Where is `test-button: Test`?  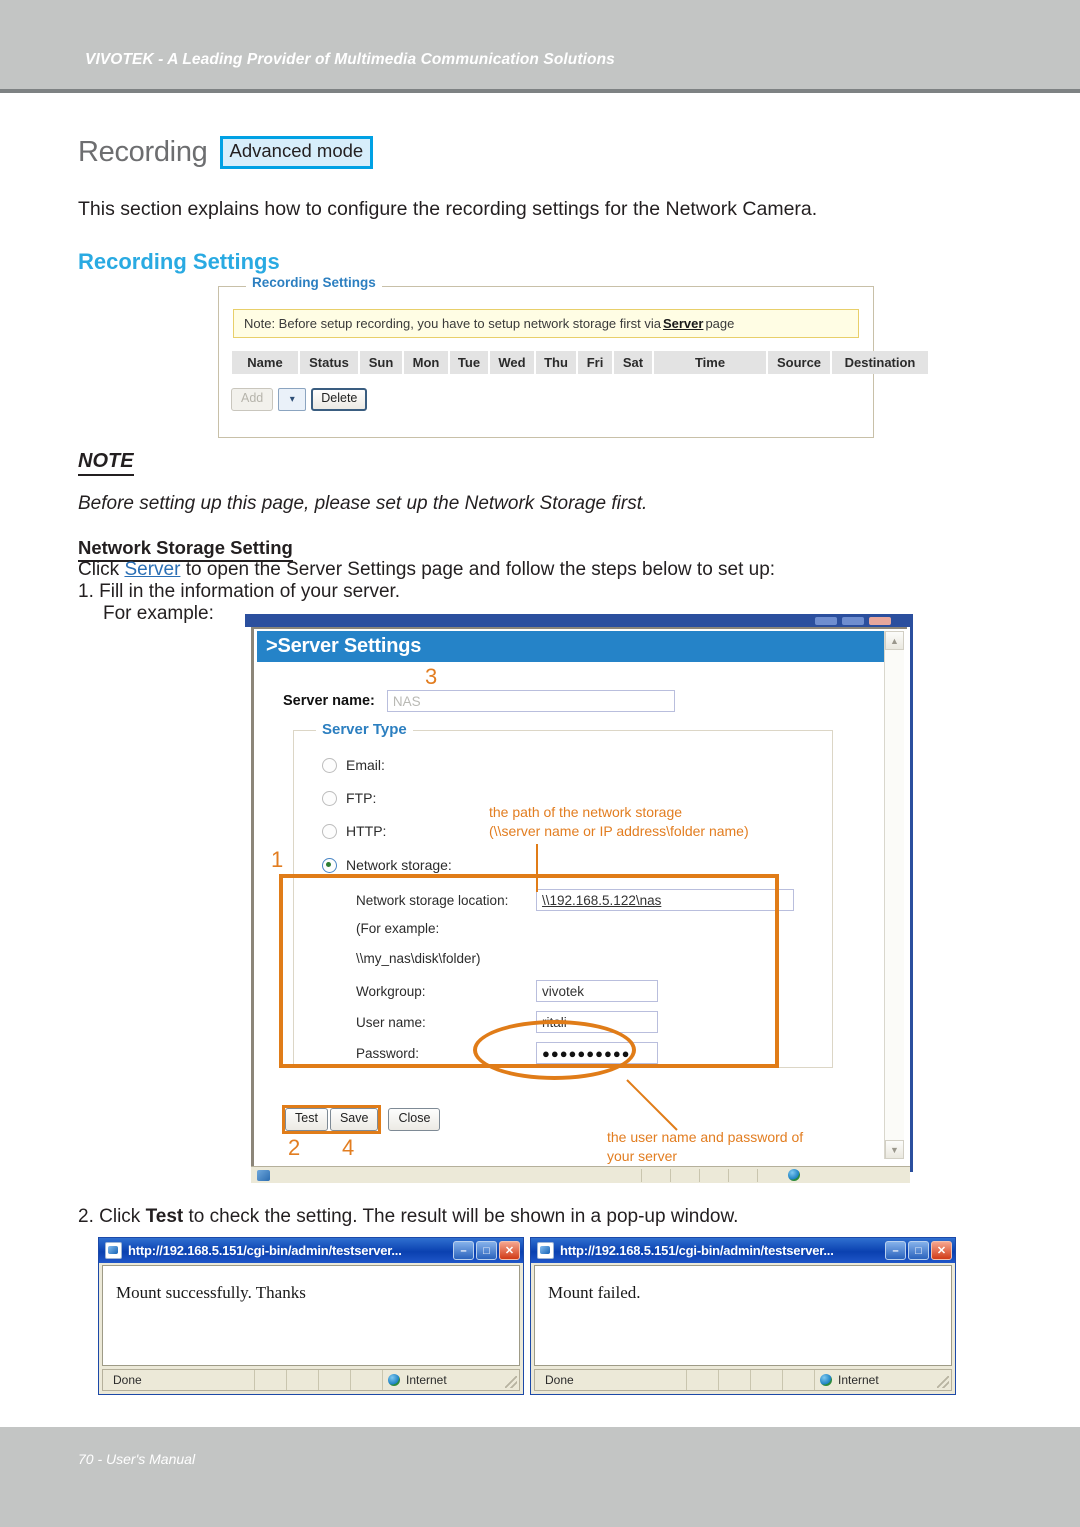
test-button: Test is located at coordinates (306, 1119).